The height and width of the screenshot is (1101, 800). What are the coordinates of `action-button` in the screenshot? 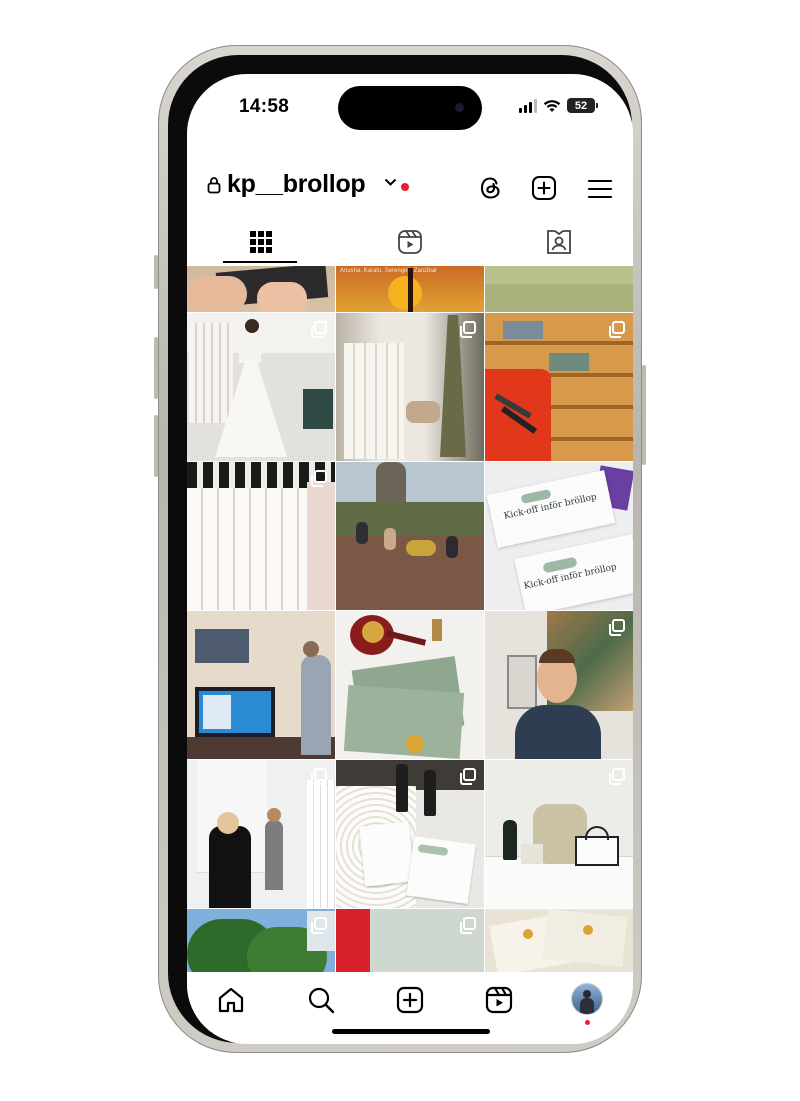 It's located at (156, 272).